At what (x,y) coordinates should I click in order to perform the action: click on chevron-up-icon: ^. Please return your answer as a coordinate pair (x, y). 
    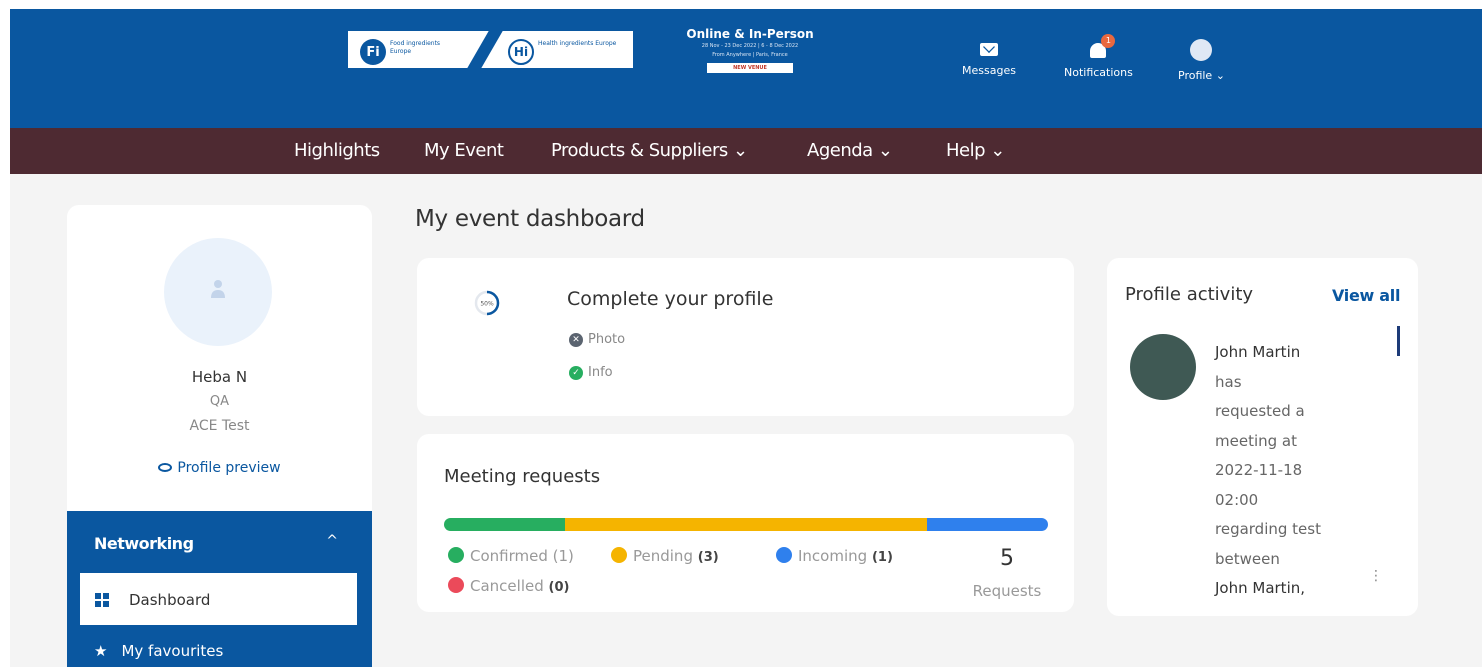
    Looking at the image, I should click on (332, 541).